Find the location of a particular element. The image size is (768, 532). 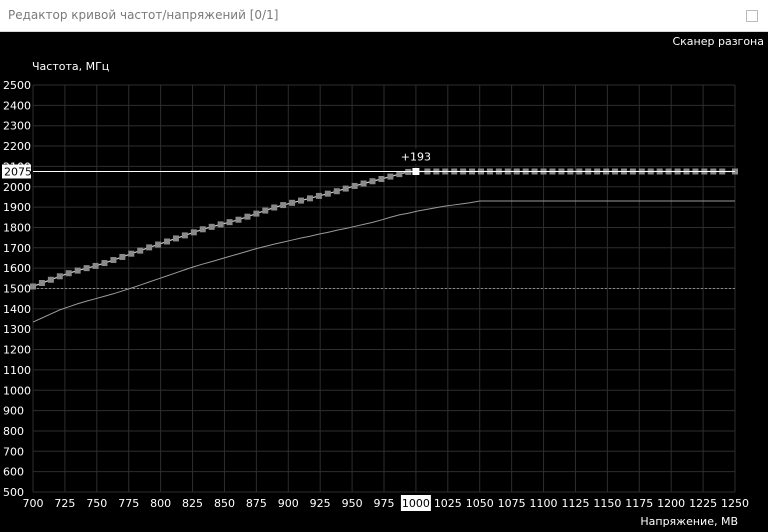

y-axis-label: Частота, МГц is located at coordinates (71, 66).